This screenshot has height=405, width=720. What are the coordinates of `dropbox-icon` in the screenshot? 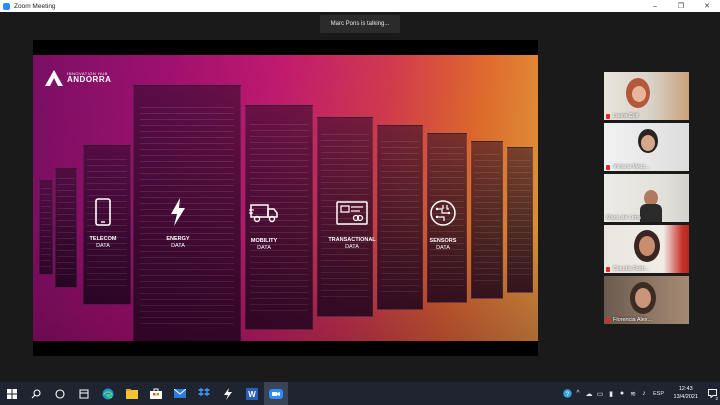 It's located at (204, 393).